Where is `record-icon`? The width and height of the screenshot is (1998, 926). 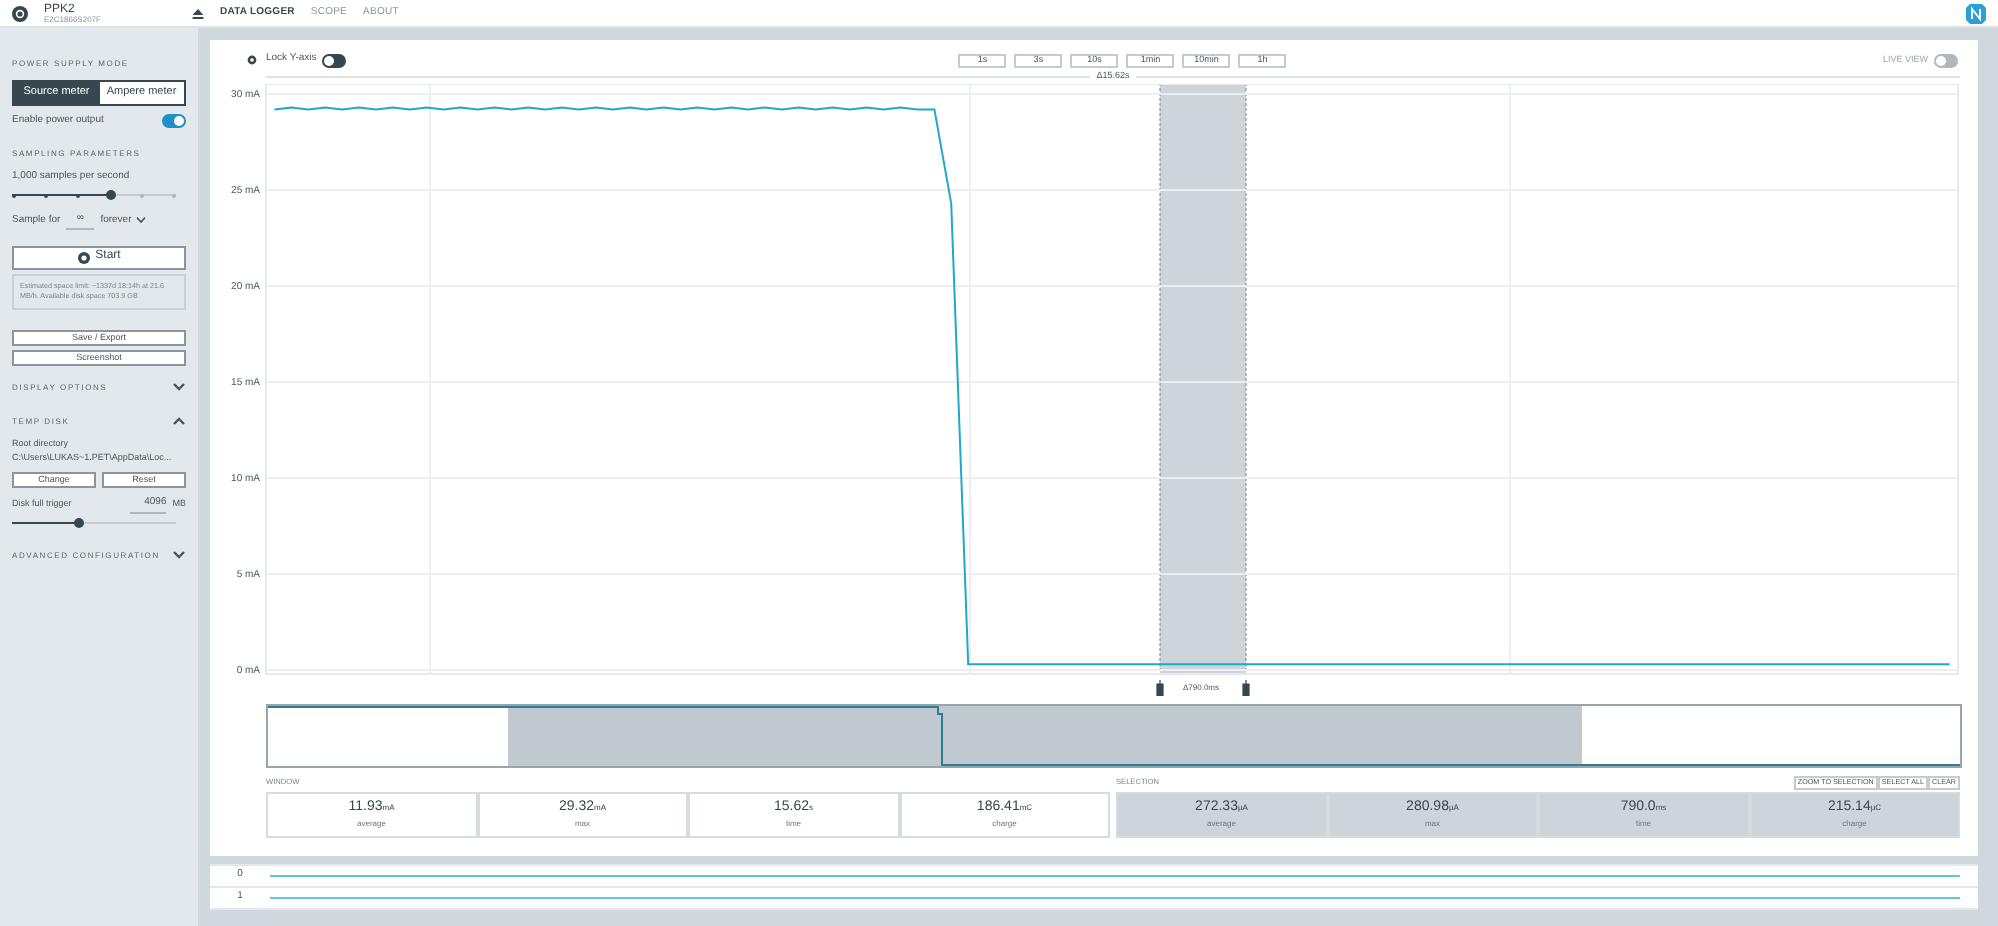 record-icon is located at coordinates (83, 257).